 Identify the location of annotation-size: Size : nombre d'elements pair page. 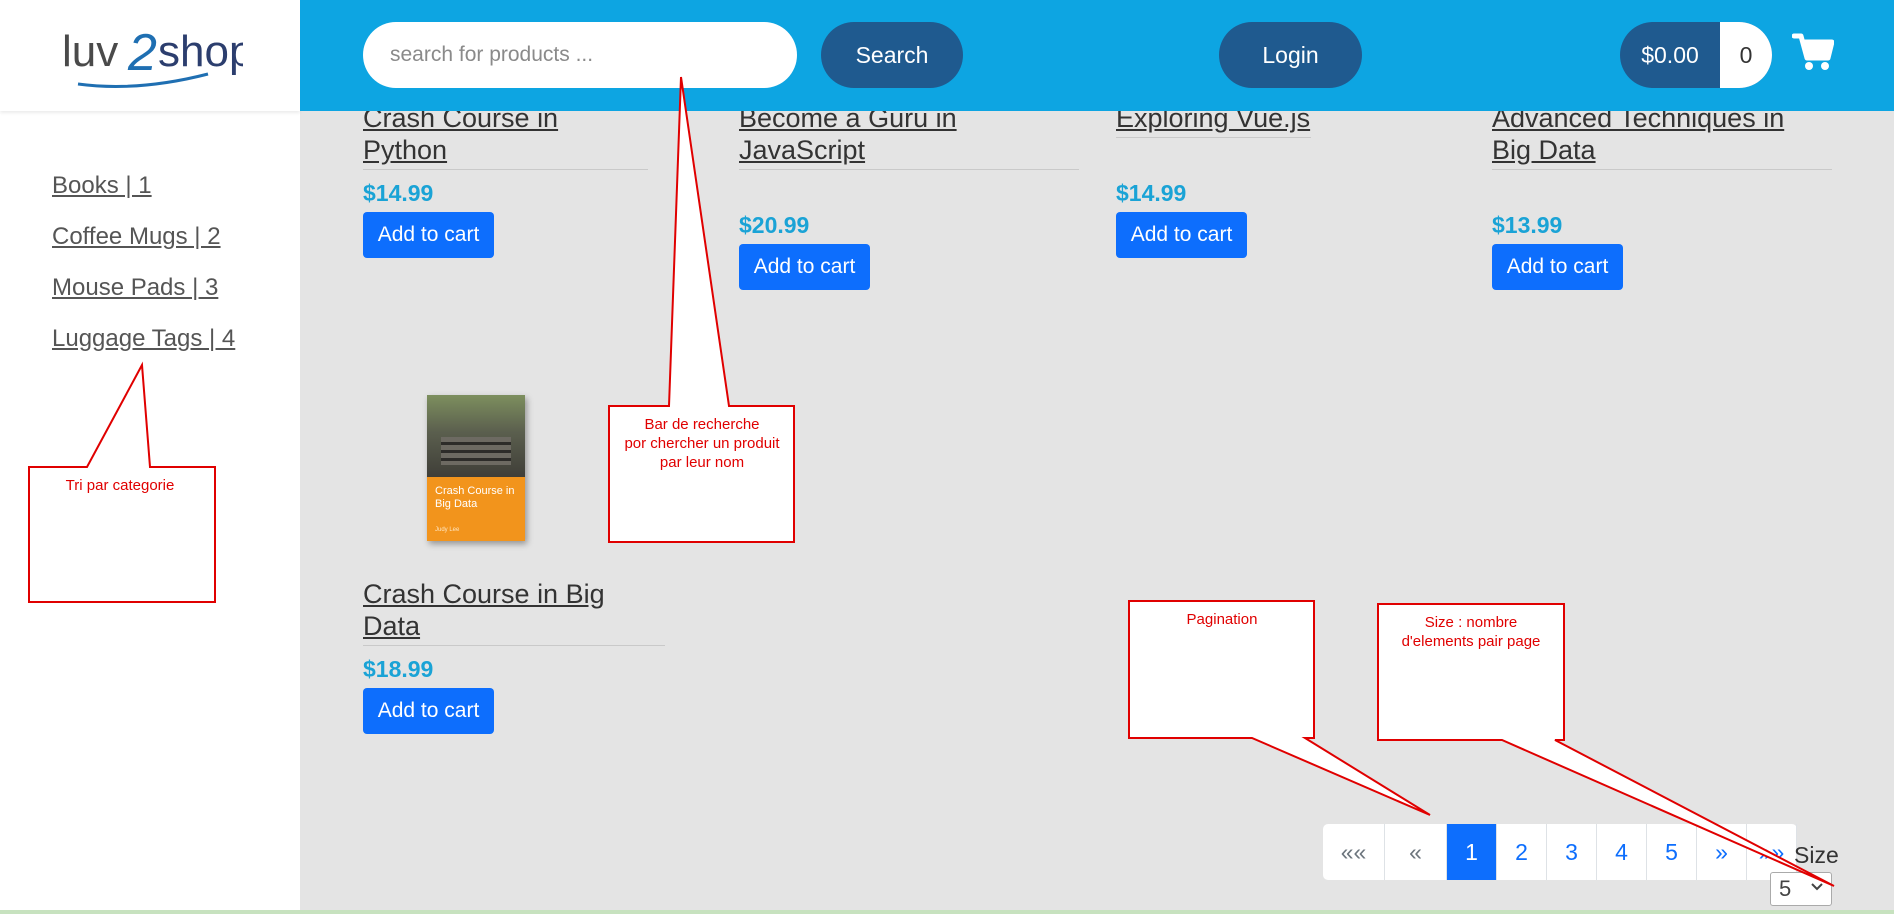
(1471, 632).